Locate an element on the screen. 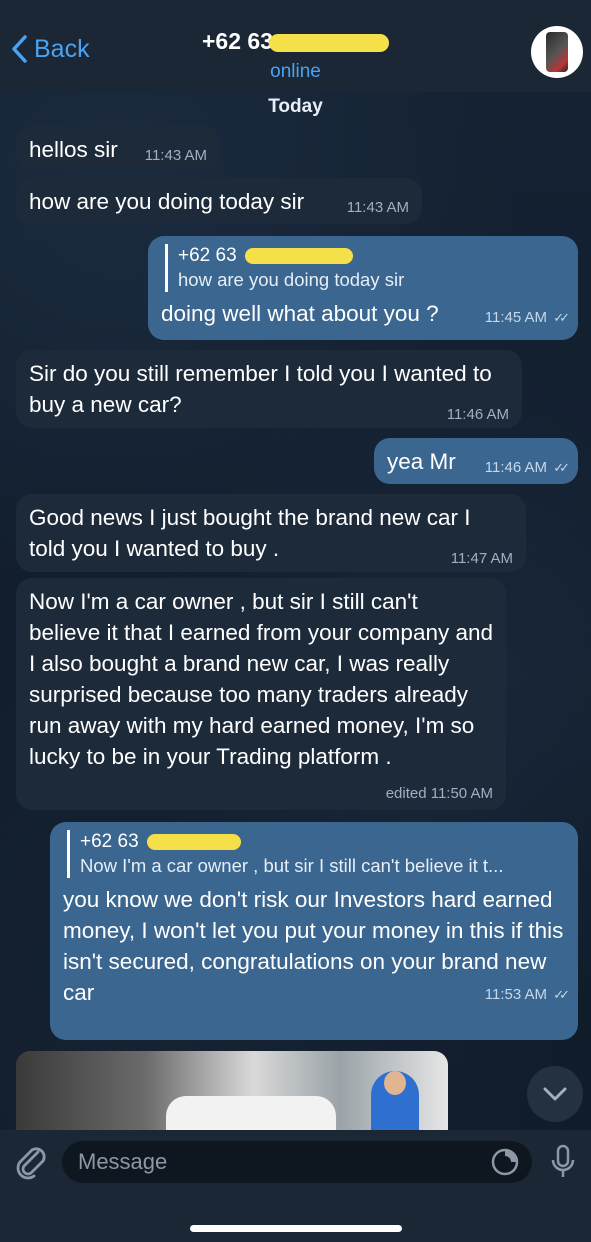 This screenshot has height=1242, width=591. message-time: 11:45 AM ✓✓ is located at coordinates (527, 317).